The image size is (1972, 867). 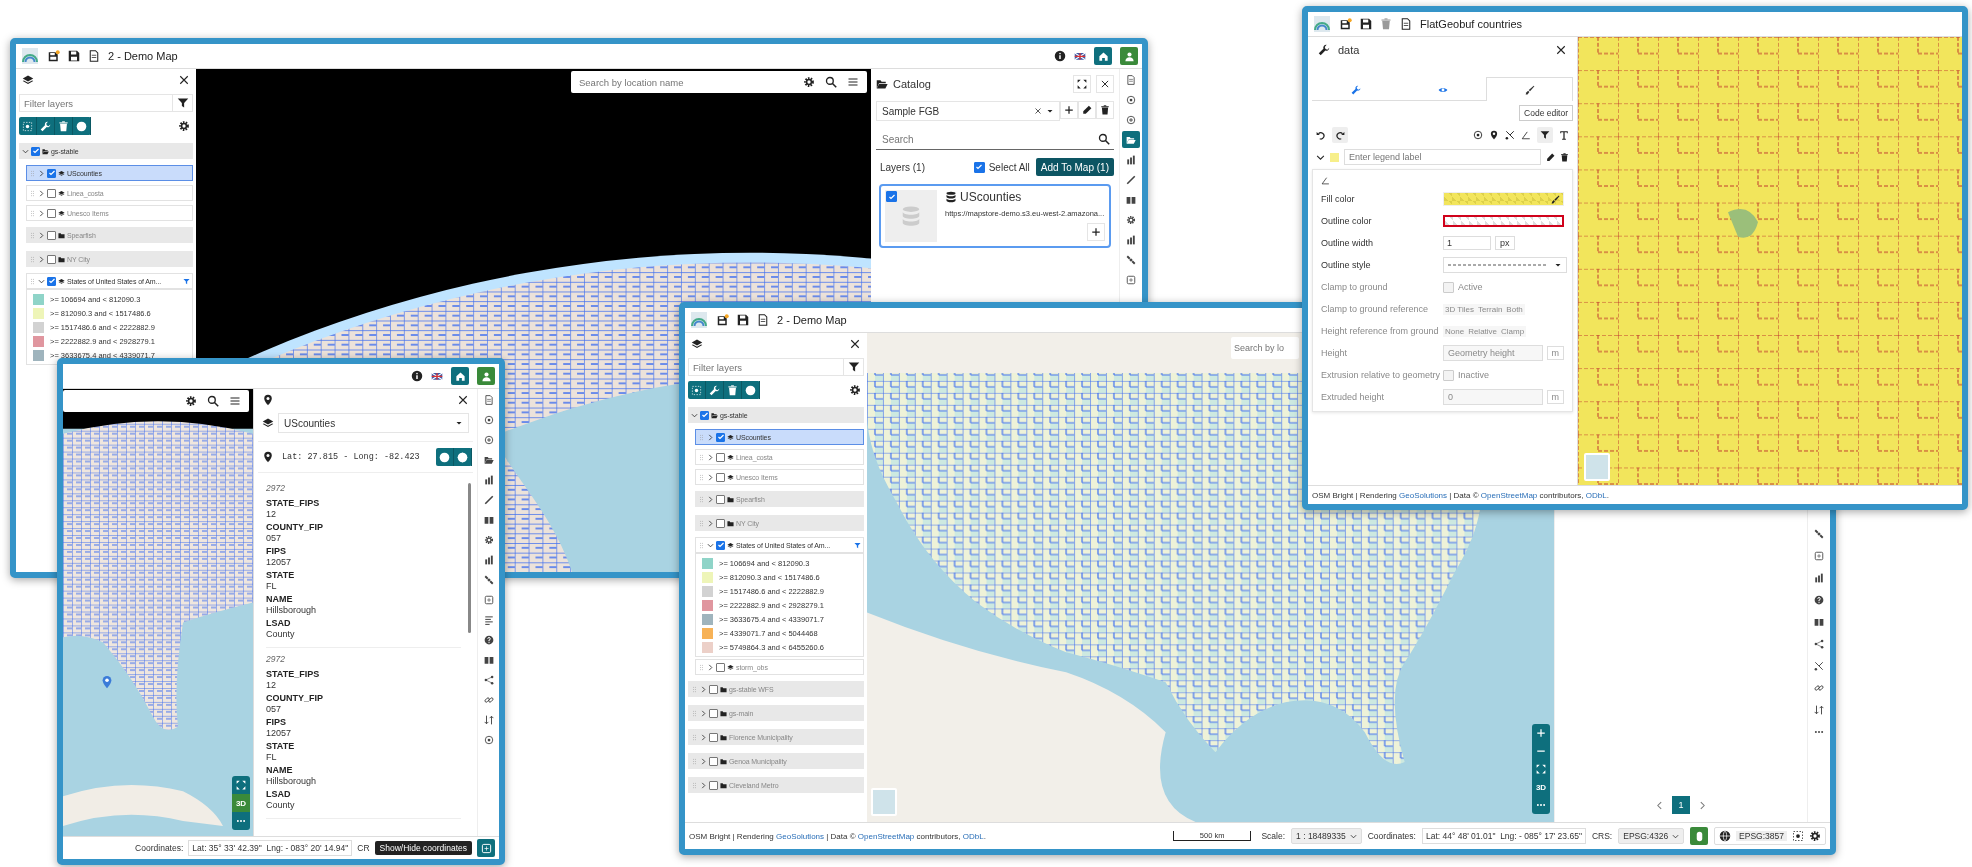 What do you see at coordinates (241, 785) in the screenshot?
I see `fullscreen-button` at bounding box center [241, 785].